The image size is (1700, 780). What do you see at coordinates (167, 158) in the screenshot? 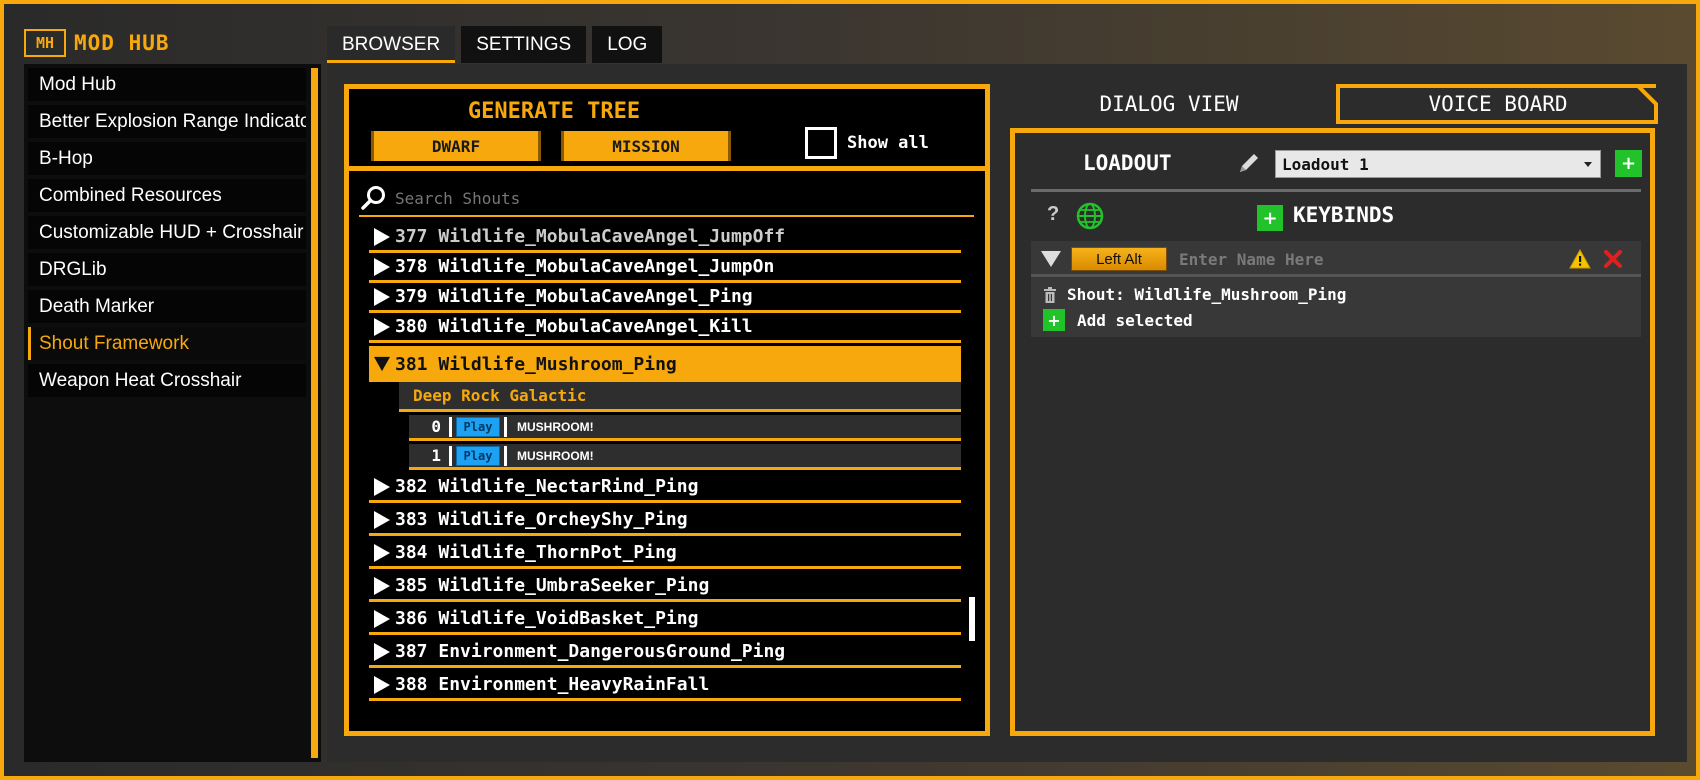
I see `sidebar-item-b-hop: B-Hop` at bounding box center [167, 158].